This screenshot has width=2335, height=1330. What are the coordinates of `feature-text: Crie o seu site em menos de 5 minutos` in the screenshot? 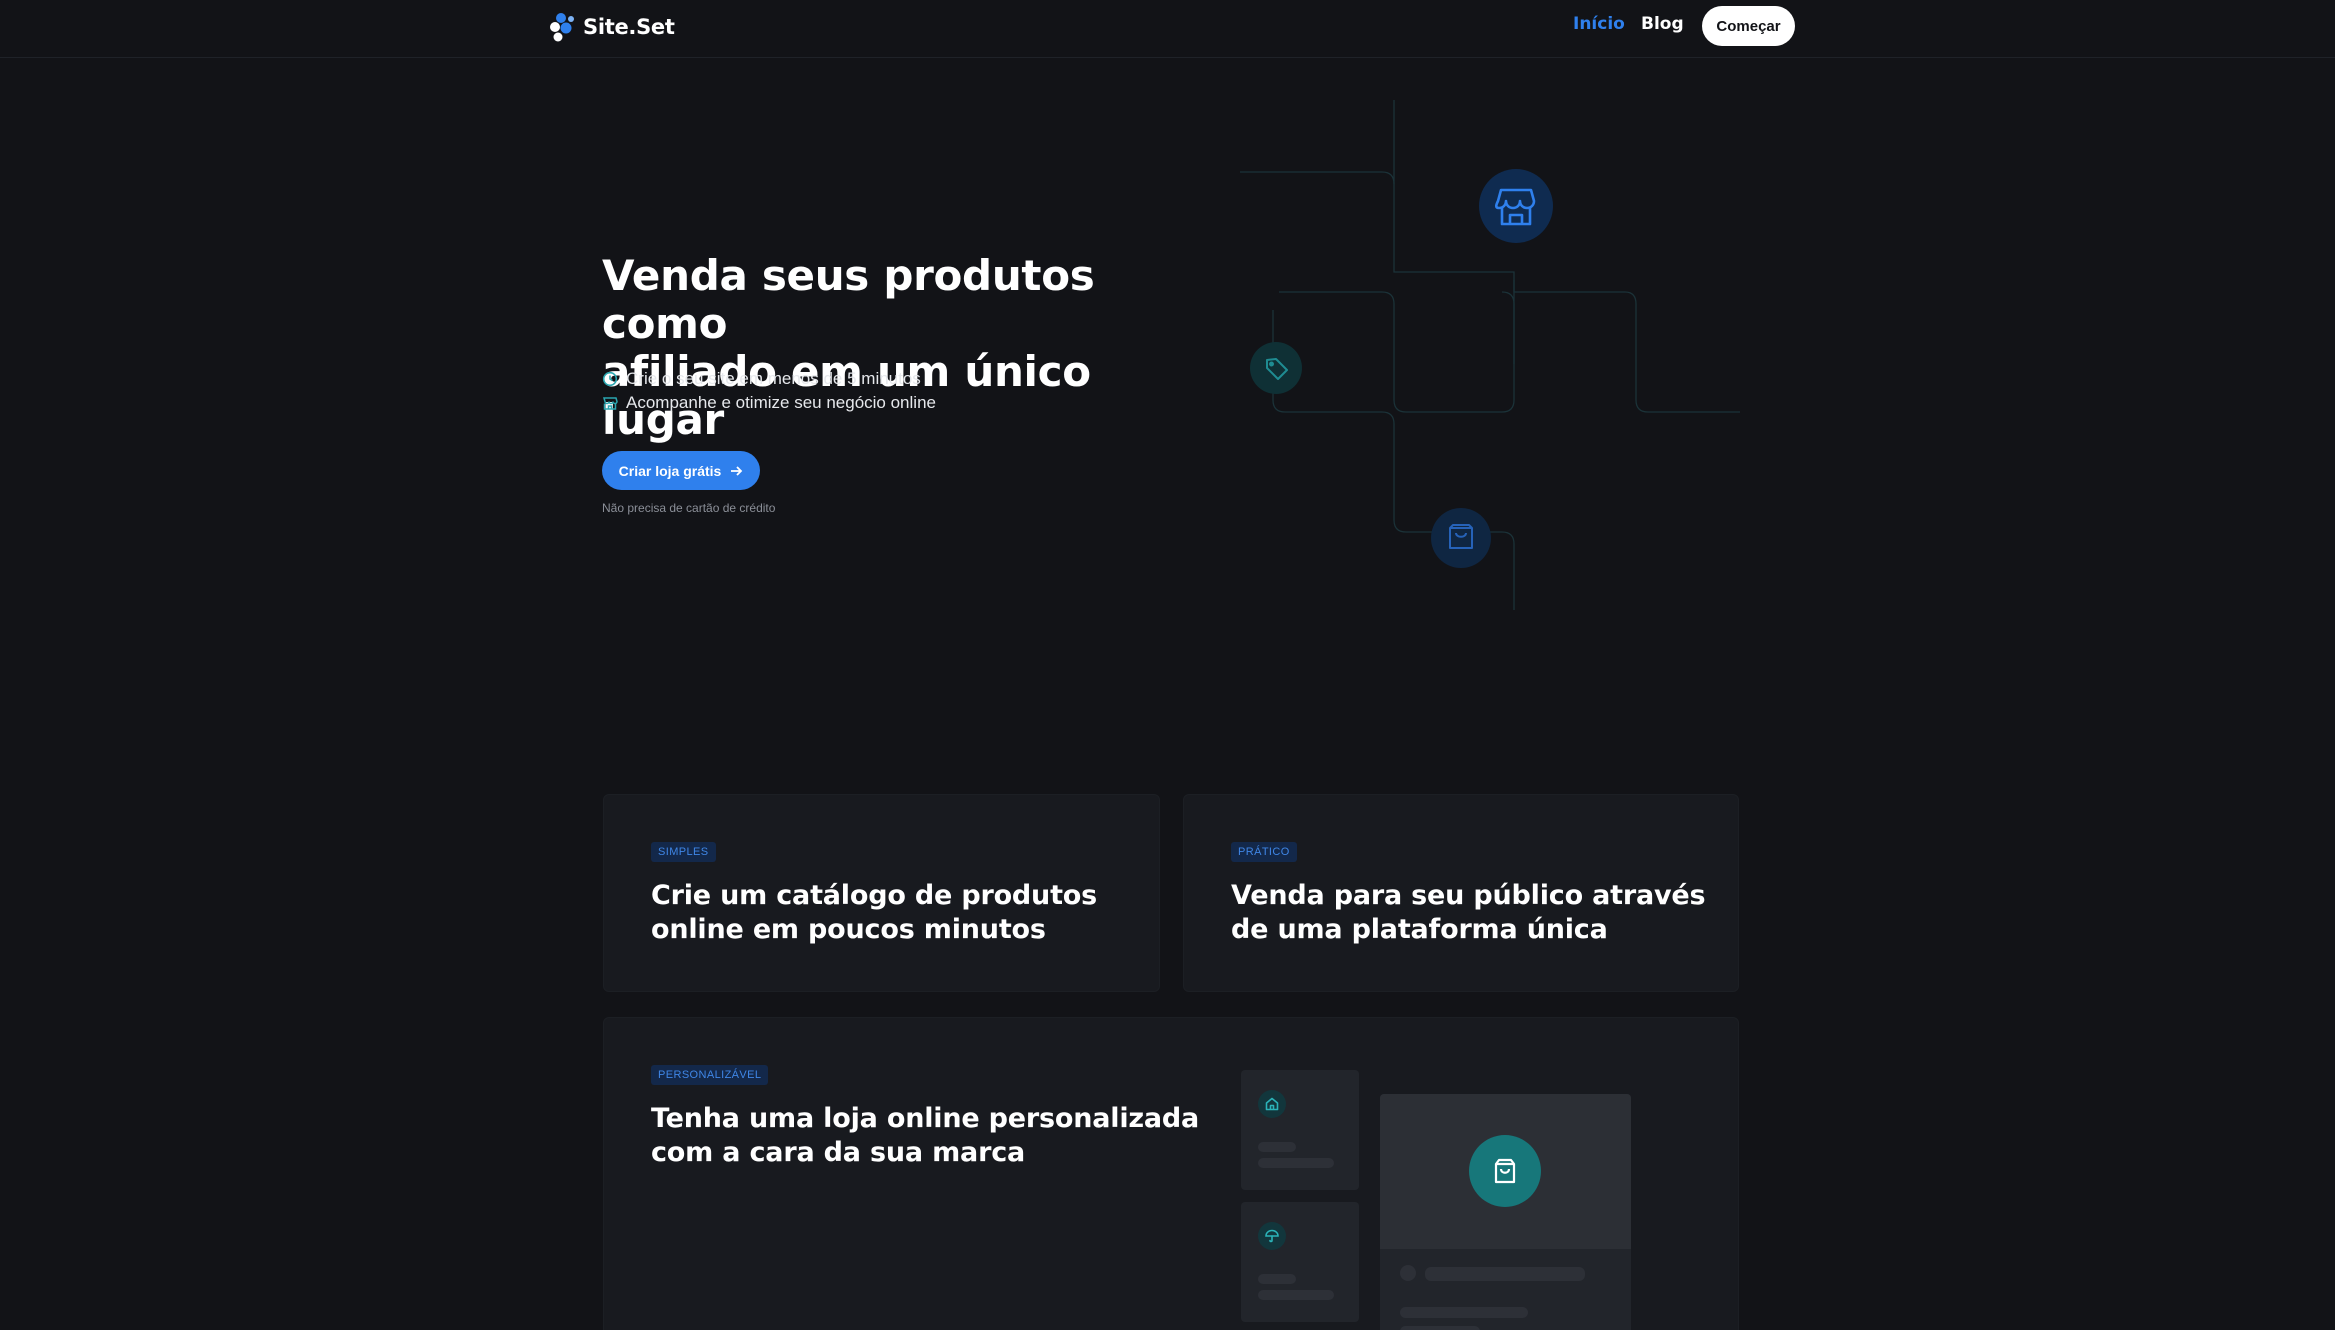 It's located at (773, 378).